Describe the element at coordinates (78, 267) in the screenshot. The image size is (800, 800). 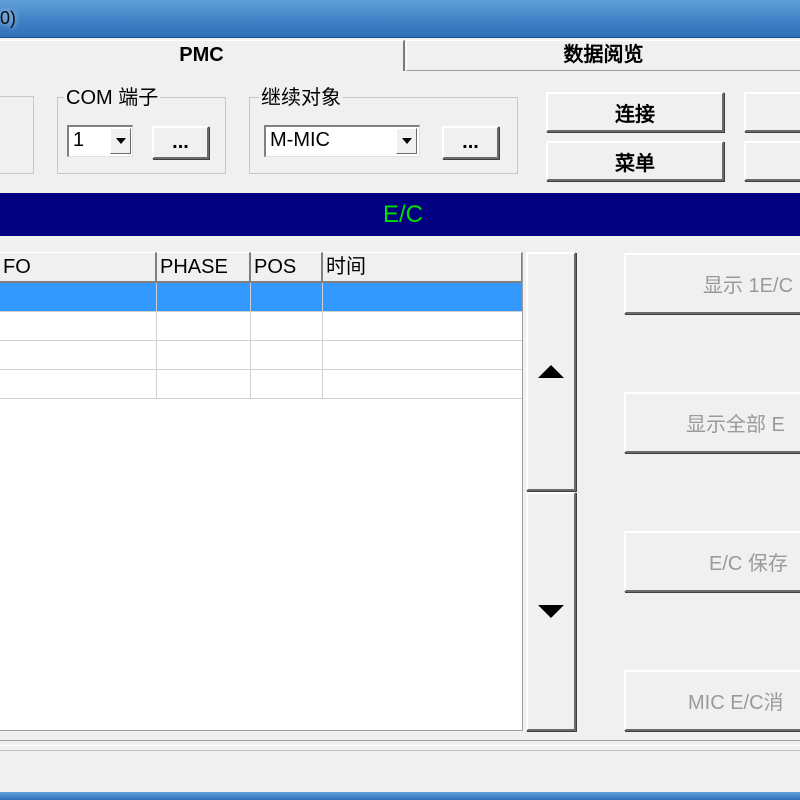
I see `column-header-fo: FO` at that location.